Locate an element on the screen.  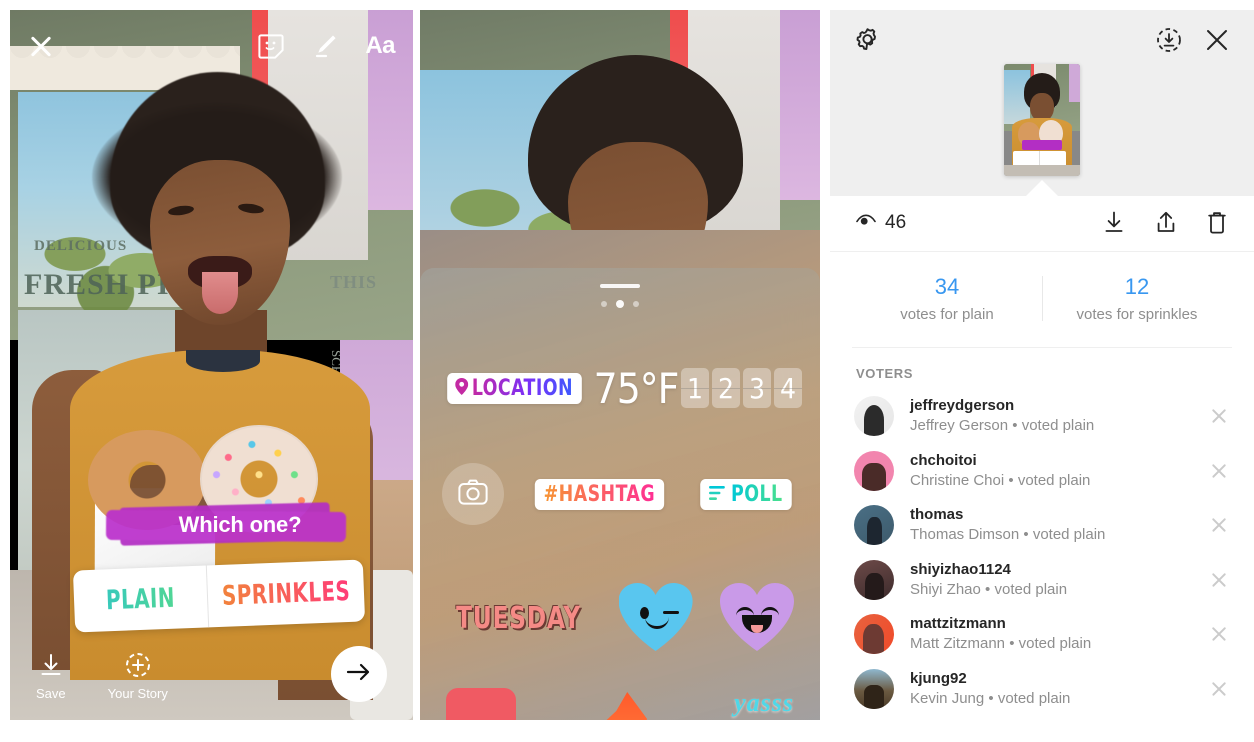
save-button: Save is located at coordinates (51, 674).